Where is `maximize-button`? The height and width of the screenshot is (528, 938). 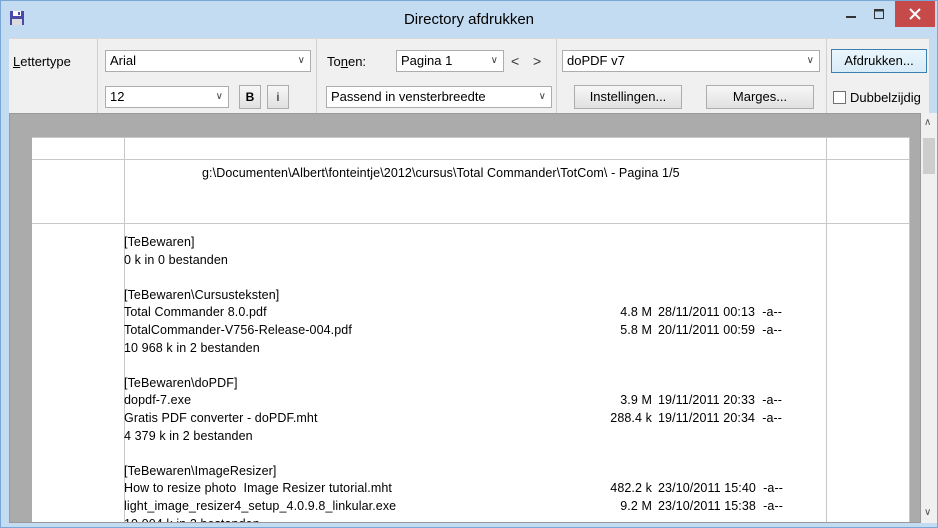 maximize-button is located at coordinates (879, 14).